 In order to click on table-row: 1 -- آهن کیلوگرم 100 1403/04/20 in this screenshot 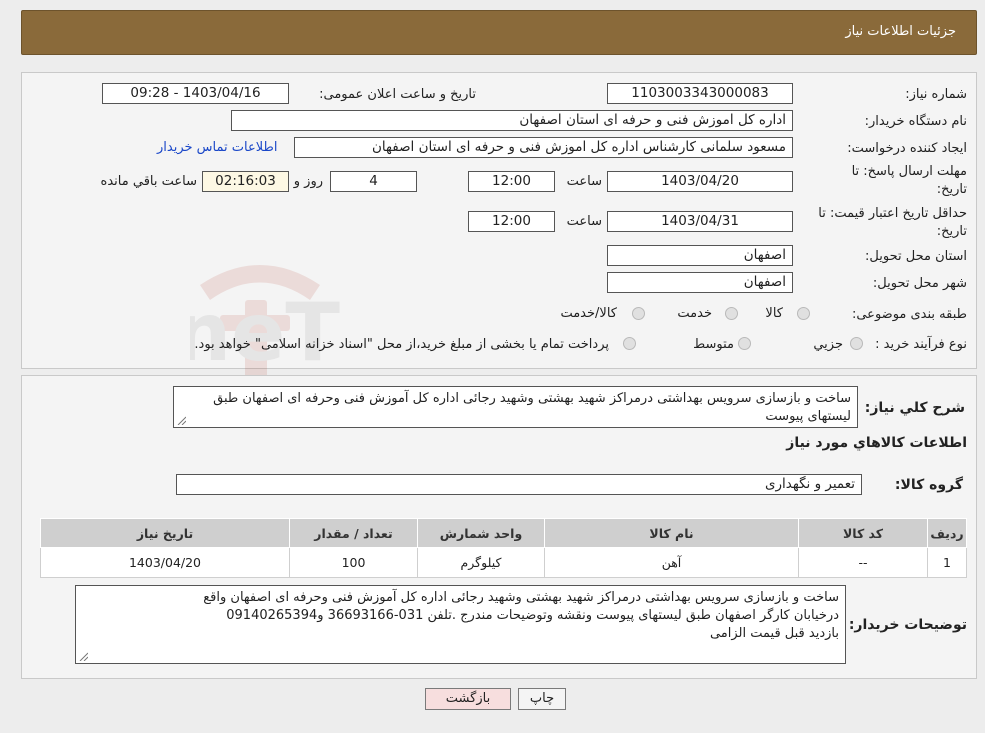, I will do `click(503, 562)`.